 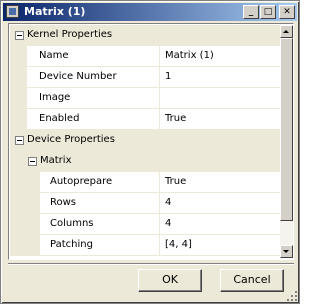 What do you see at coordinates (219, 77) in the screenshot?
I see `property-value-cell: 1` at bounding box center [219, 77].